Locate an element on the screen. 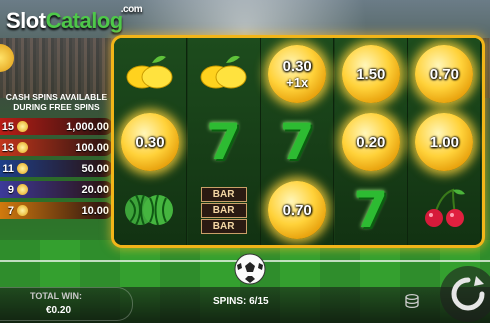 This screenshot has width=490, height=323. cash-ball: 1.50 is located at coordinates (370, 74).